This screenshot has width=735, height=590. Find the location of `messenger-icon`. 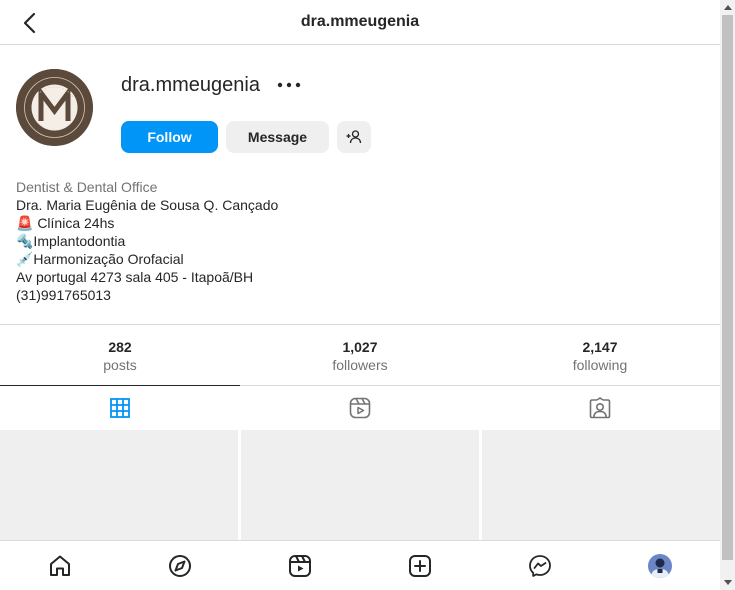

messenger-icon is located at coordinates (540, 565).